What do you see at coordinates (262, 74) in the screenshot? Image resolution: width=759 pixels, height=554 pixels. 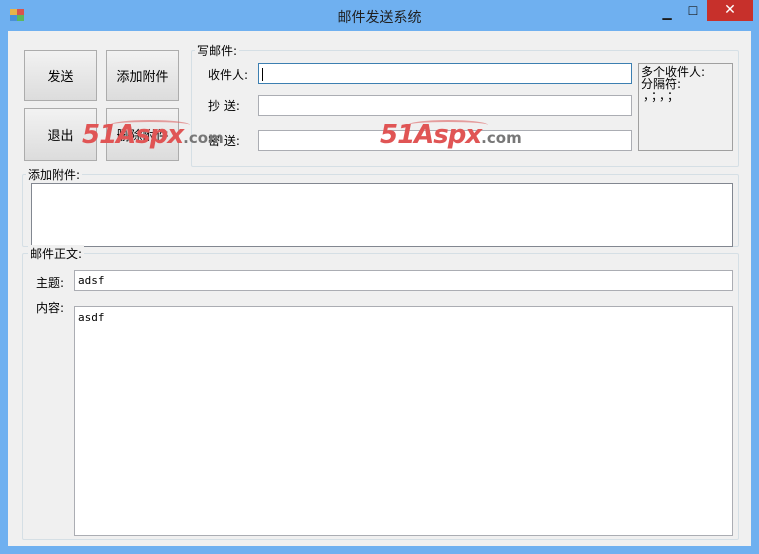 I see `text-caret` at bounding box center [262, 74].